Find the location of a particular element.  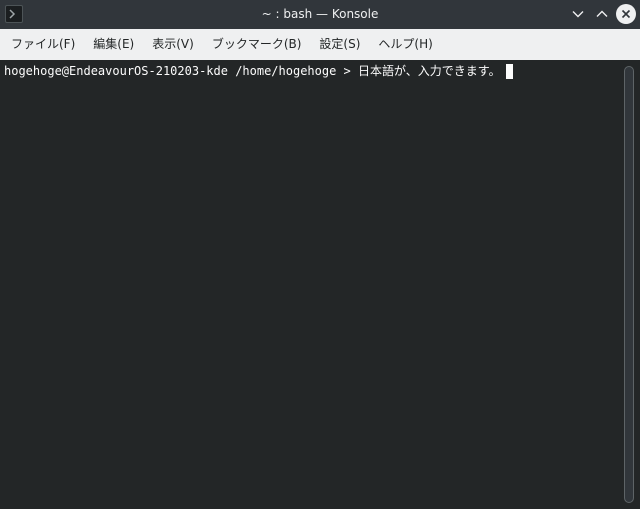

menu-help: ヘルプ(H) is located at coordinates (405, 44).